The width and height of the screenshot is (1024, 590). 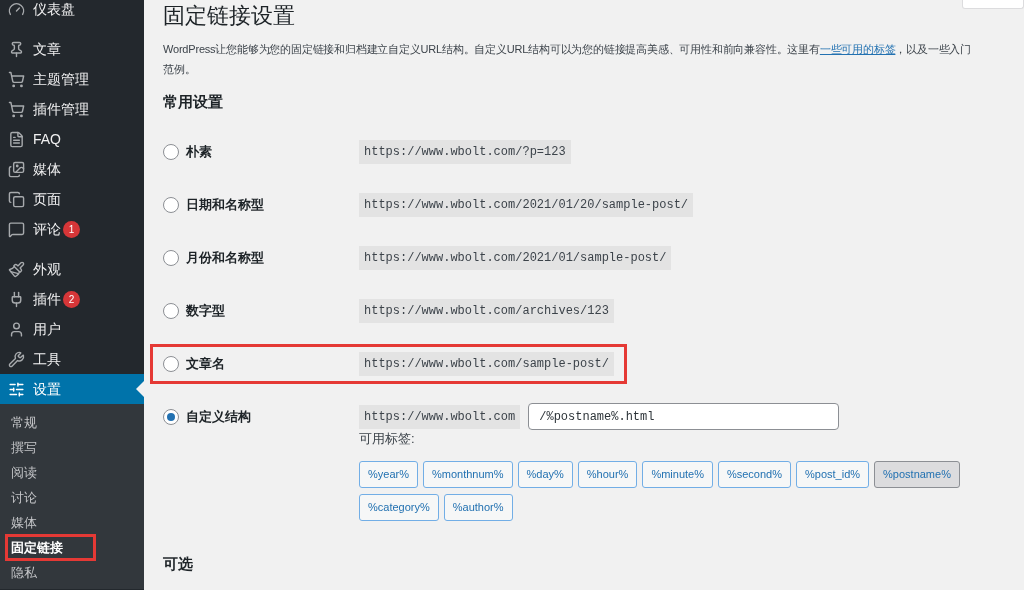 I want to click on tag-button: %postname%, so click(x=917, y=474).